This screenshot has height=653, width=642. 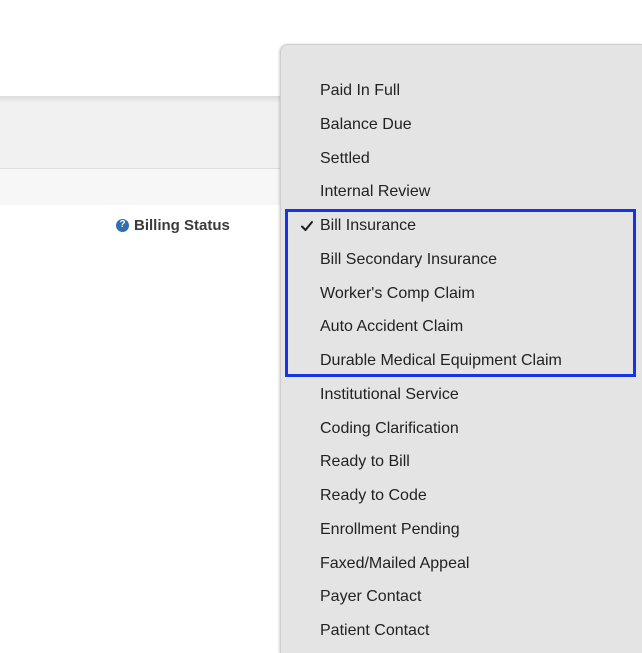 What do you see at coordinates (375, 630) in the screenshot?
I see `menu-item-label: Patient Contact` at bounding box center [375, 630].